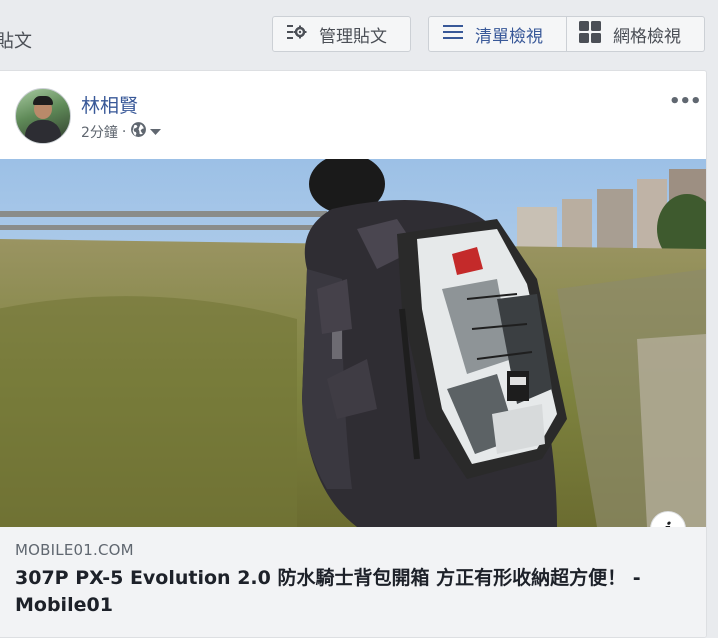  Describe the element at coordinates (74, 550) in the screenshot. I see `link-domain: MOBILE01.COM` at that location.